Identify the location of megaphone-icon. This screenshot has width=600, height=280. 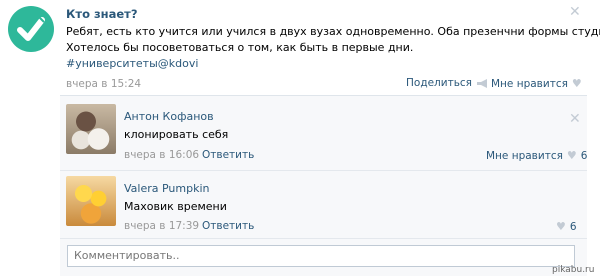
(481, 83).